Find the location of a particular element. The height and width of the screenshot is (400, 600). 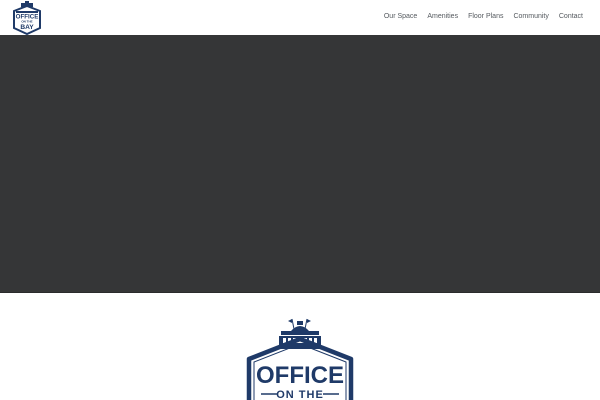

nav-floor-plans: Floor Plans is located at coordinates (485, 17).